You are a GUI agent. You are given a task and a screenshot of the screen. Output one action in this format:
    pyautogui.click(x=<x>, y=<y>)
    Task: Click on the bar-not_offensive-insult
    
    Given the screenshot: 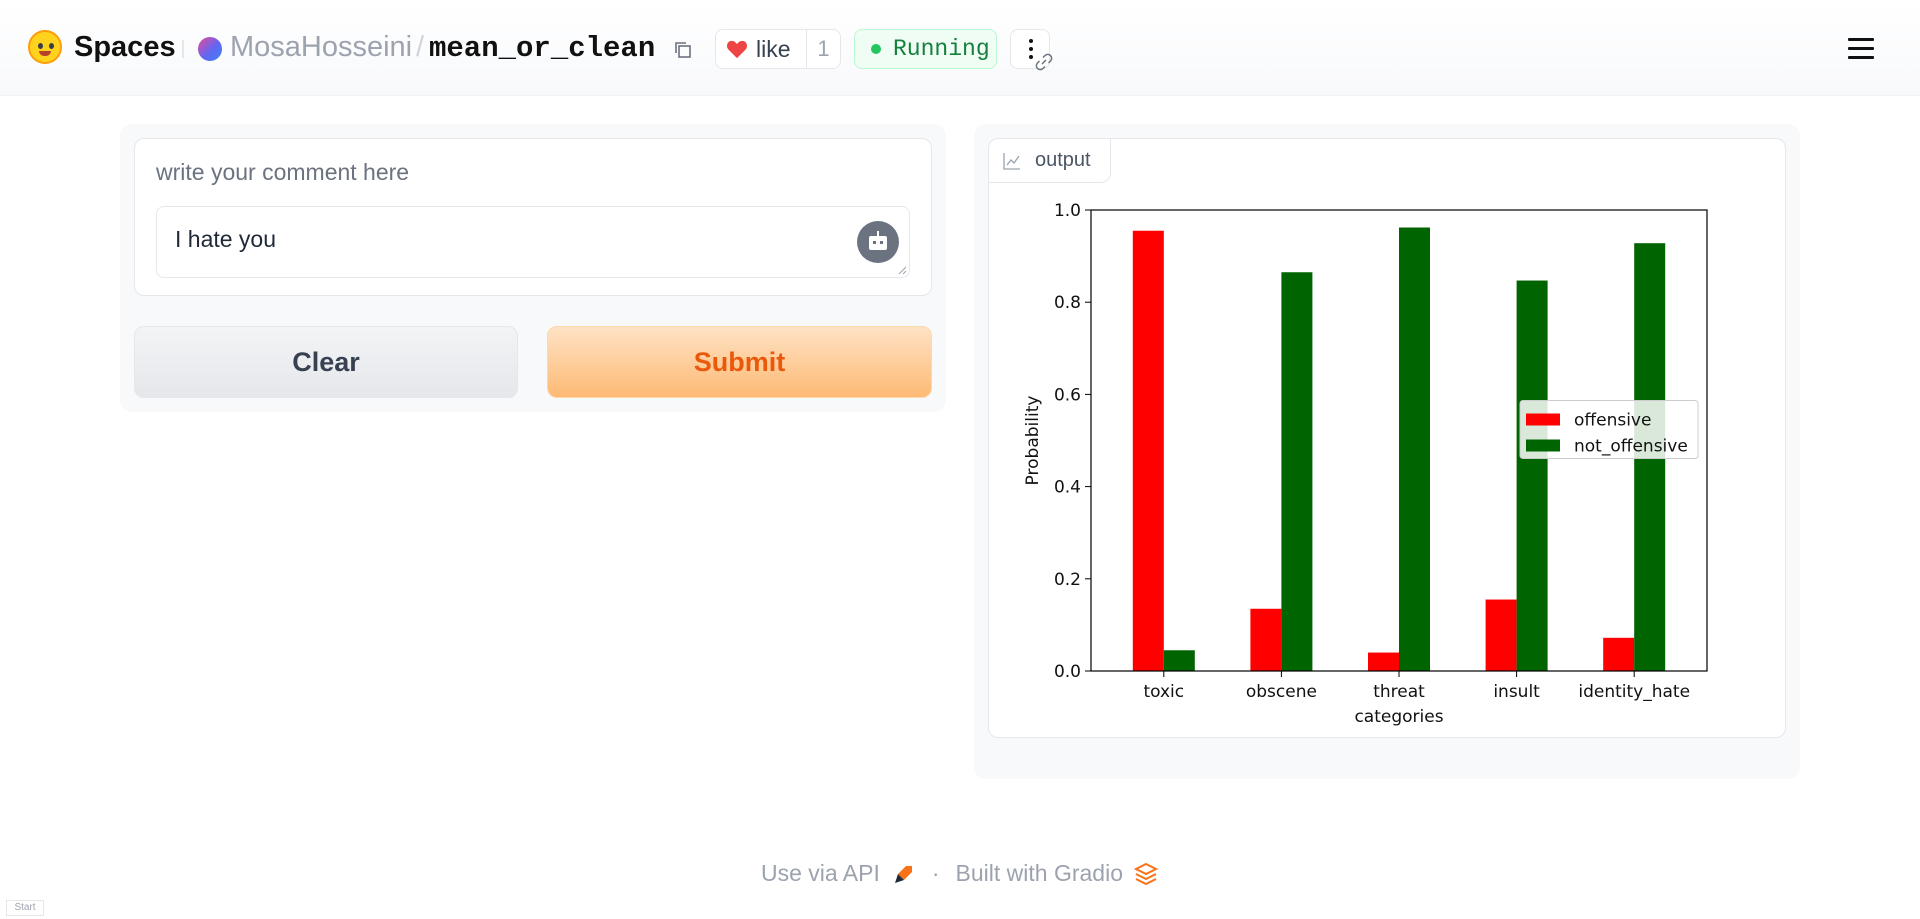 What is the action you would take?
    pyautogui.click(x=1532, y=475)
    